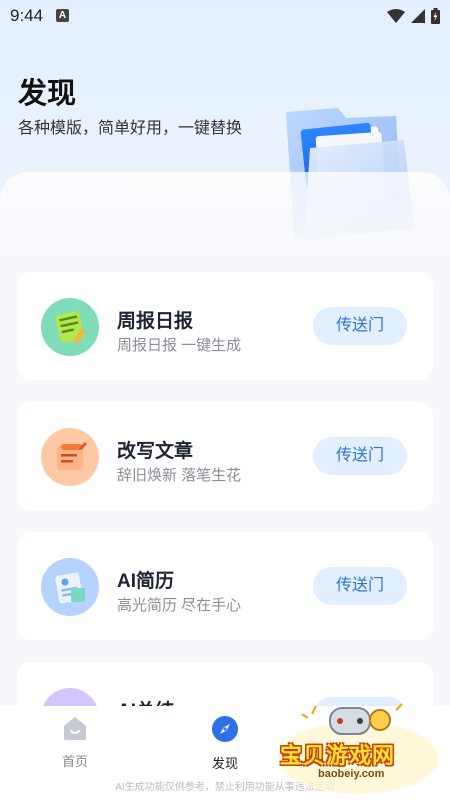 The height and width of the screenshot is (800, 450). What do you see at coordinates (418, 16) in the screenshot?
I see `signal-icon` at bounding box center [418, 16].